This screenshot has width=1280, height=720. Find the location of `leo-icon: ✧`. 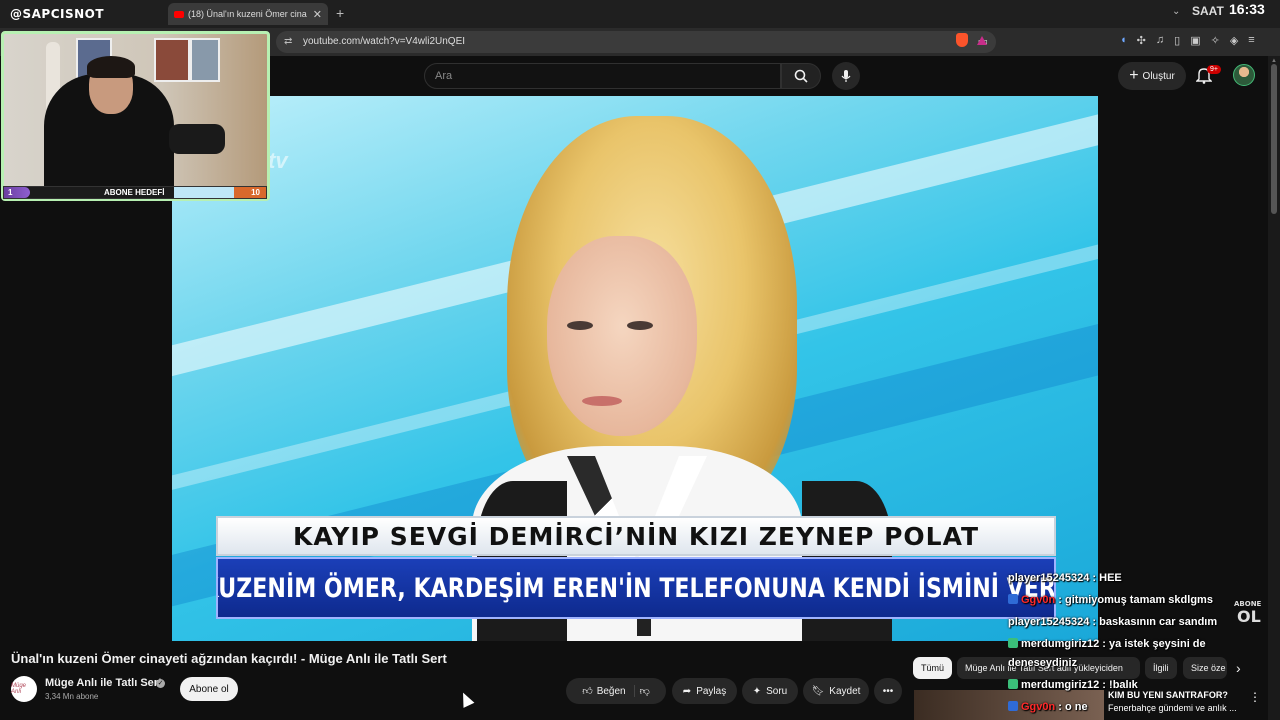

leo-icon: ✧ is located at coordinates (1215, 40).